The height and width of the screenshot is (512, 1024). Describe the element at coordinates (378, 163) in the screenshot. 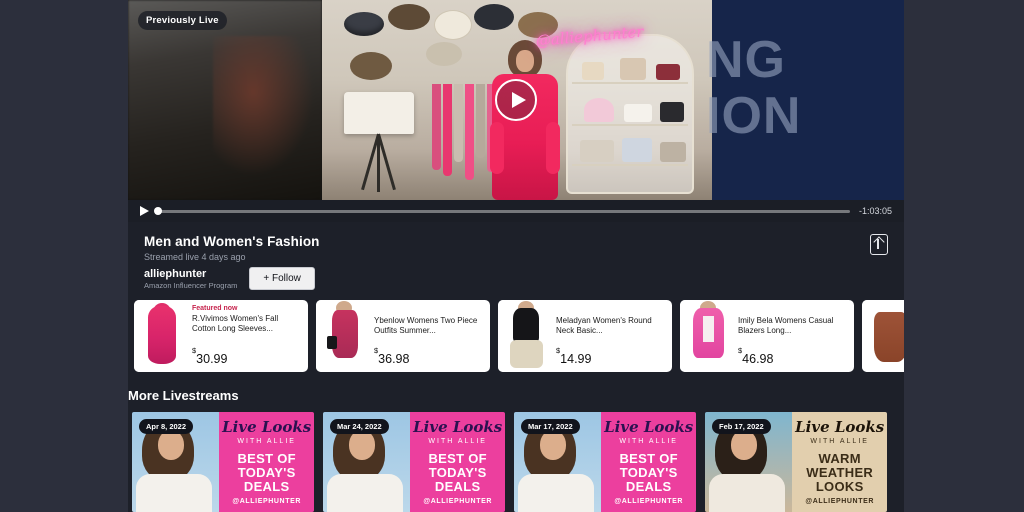

I see `floor-lamp-leg` at that location.